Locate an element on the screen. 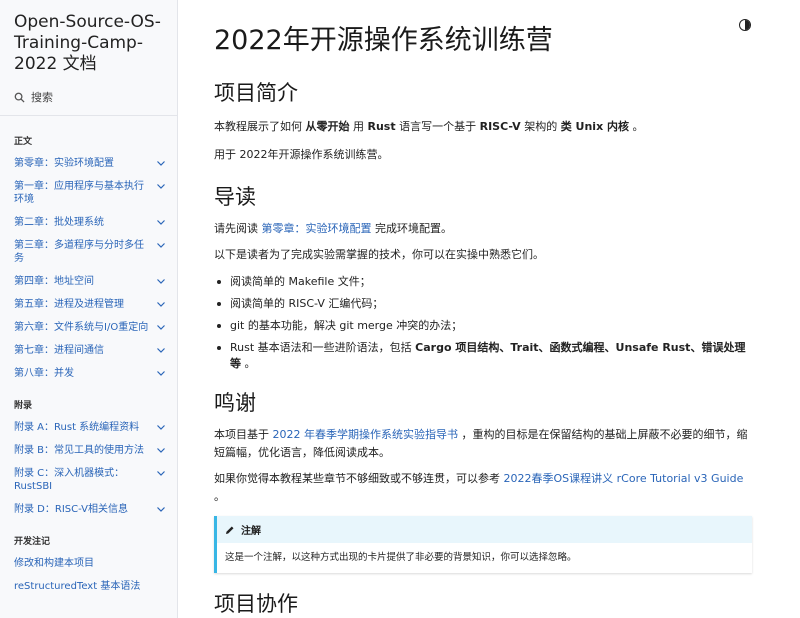 Image resolution: width=800 pixels, height=618 pixels. note-title: 注解 is located at coordinates (251, 531).